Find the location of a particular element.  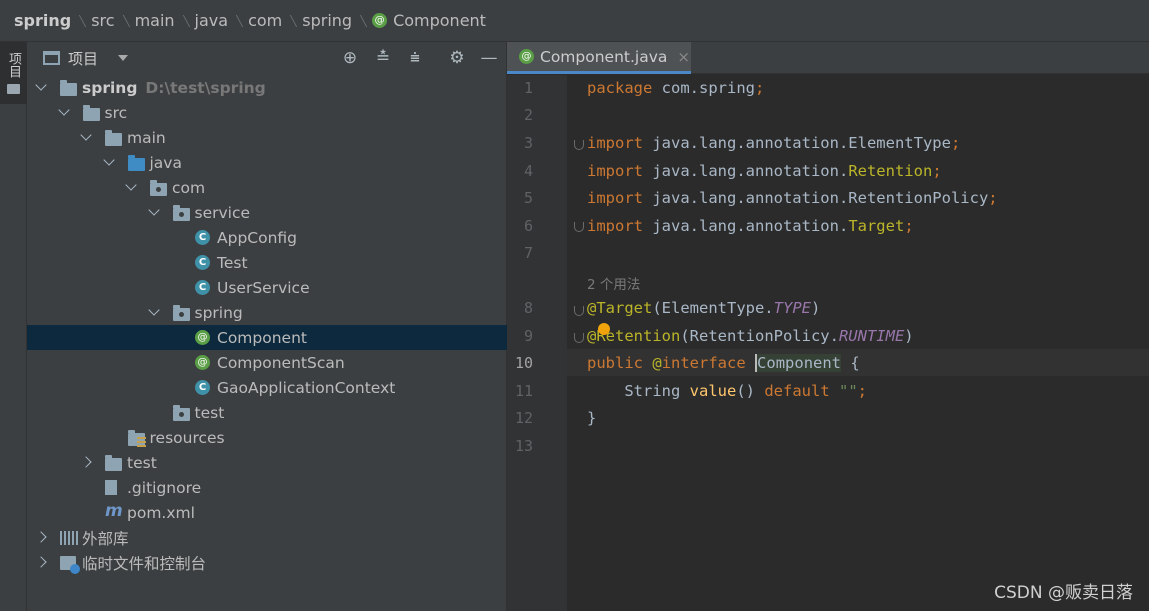

tree-item-text: GaoApplicationContext is located at coordinates (306, 387).